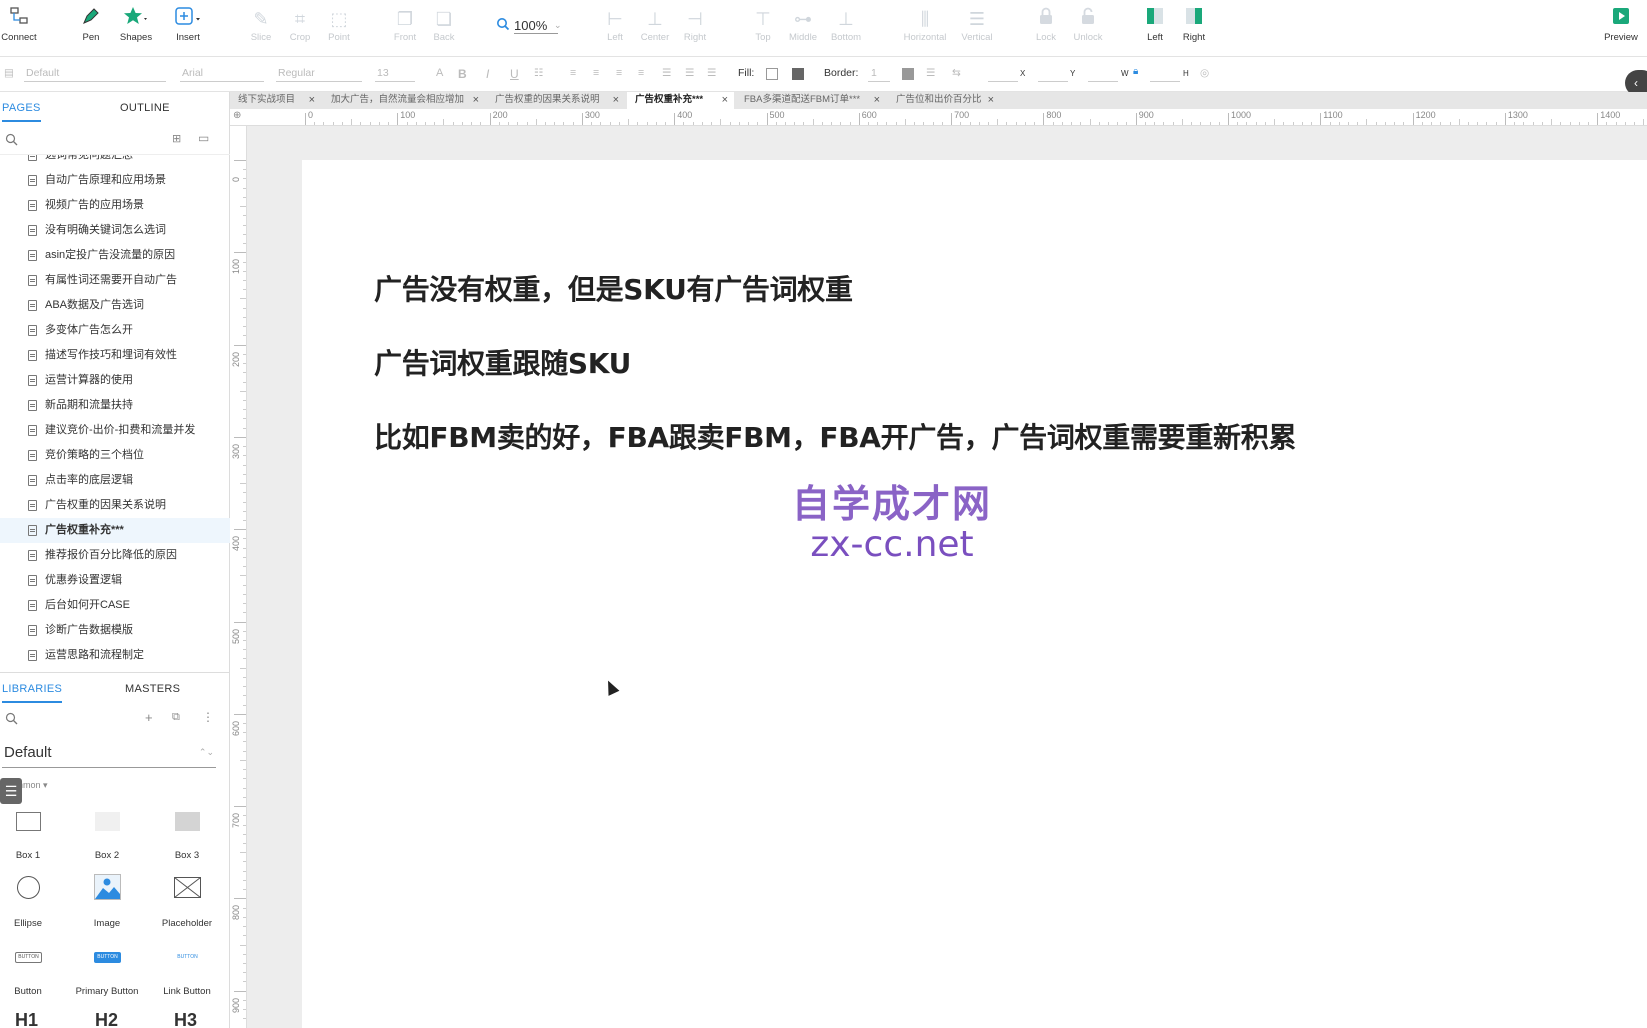  I want to click on valign-middle-icon: ☰, so click(689, 73).